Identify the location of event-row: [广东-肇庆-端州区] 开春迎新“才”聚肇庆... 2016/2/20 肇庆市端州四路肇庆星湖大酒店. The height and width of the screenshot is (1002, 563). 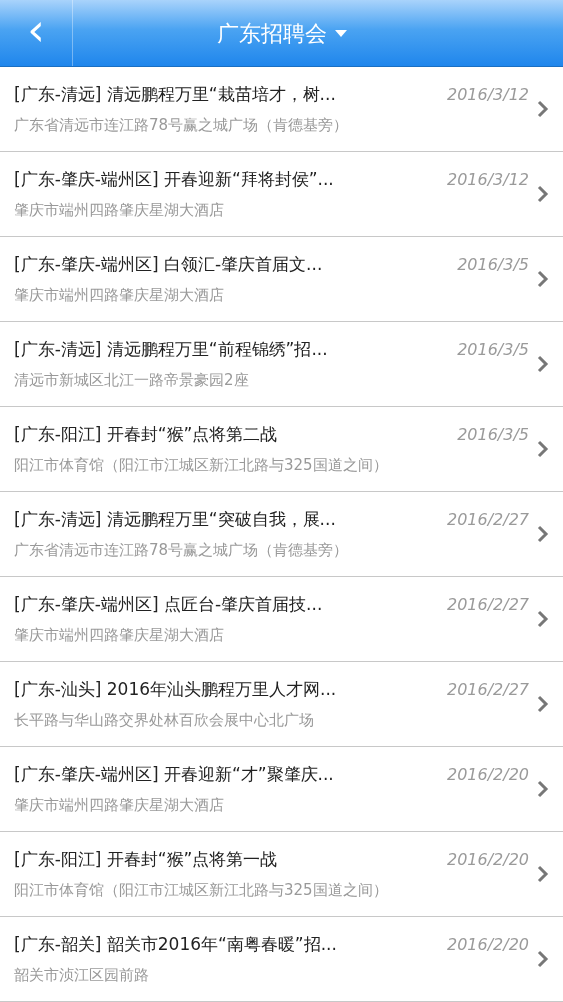
(281, 789).